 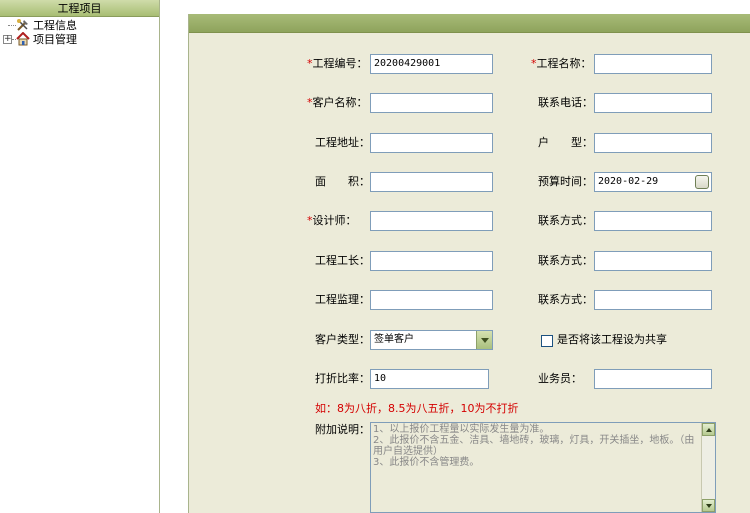 I want to click on project-no-label: *工程编号：, so click(x=337, y=63).